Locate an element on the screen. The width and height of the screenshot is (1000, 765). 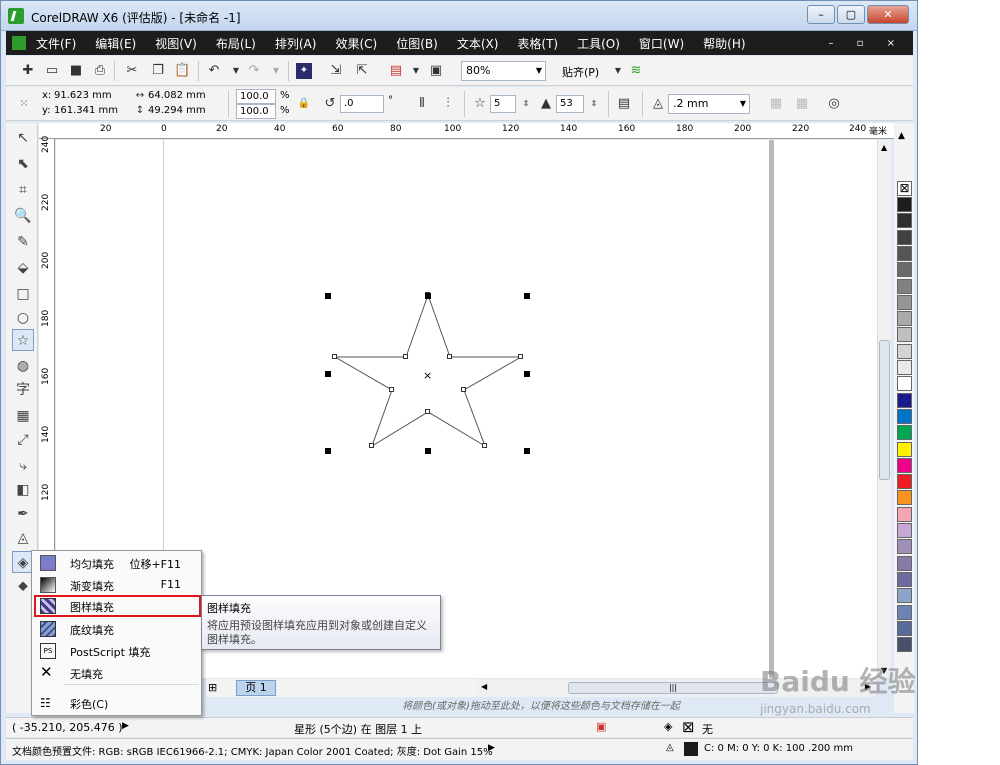
status-expand-icon: ▶ is located at coordinates (125, 726).